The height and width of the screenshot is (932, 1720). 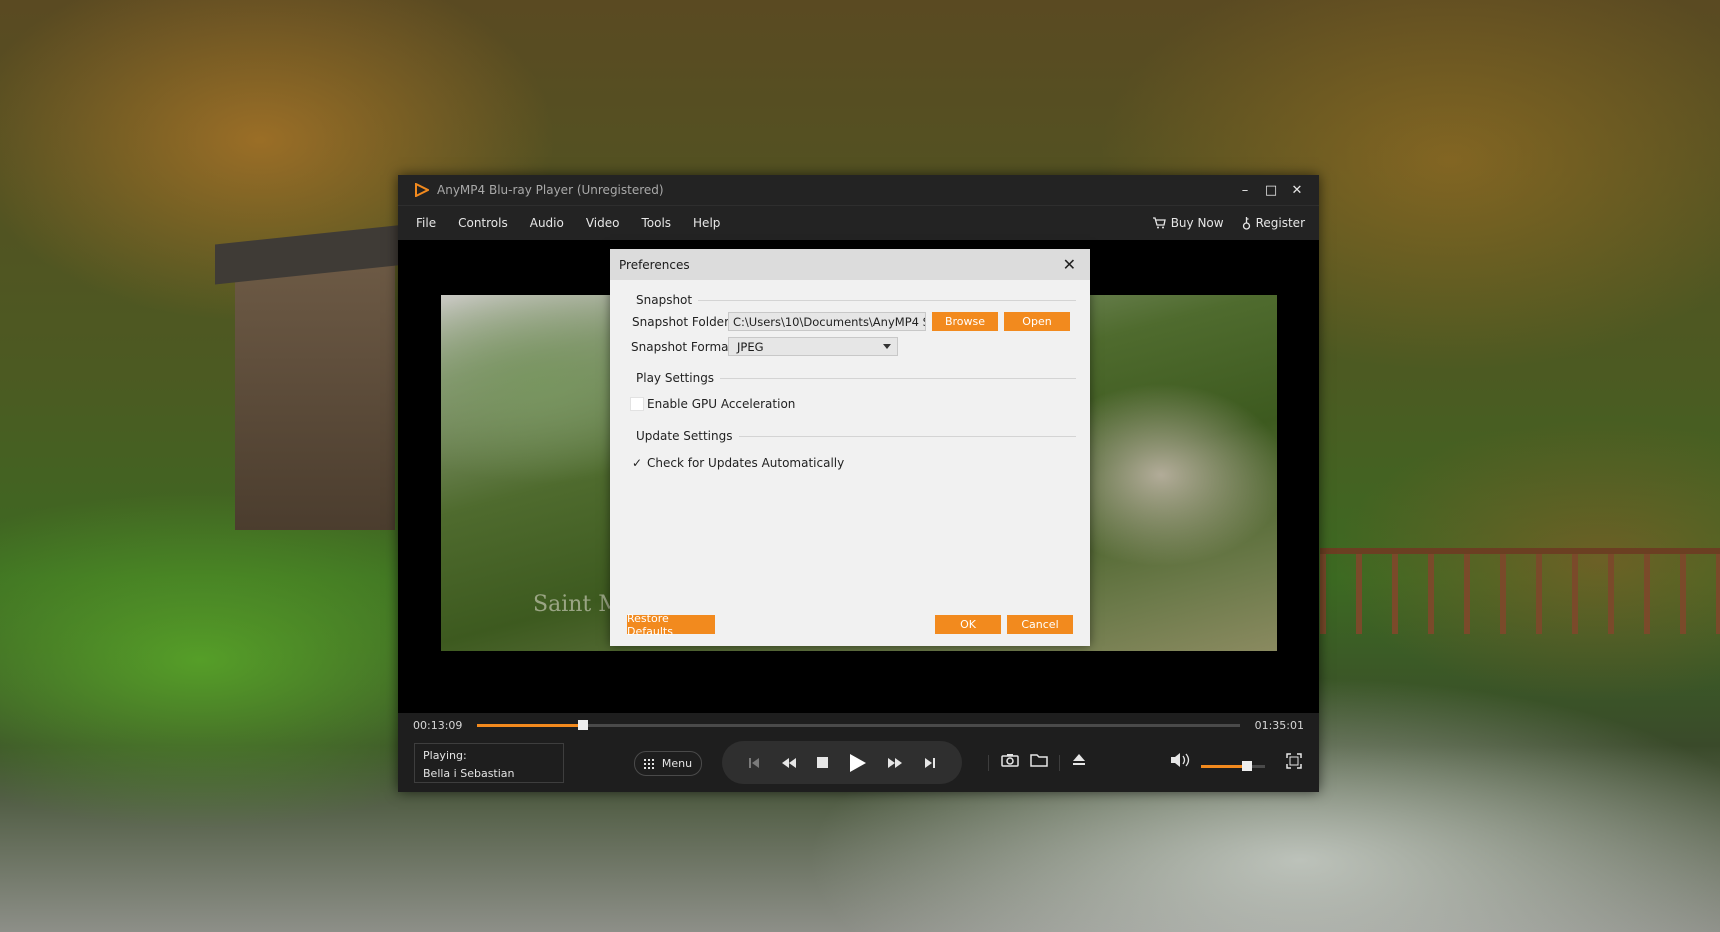 I want to click on chevron-down-icon, so click(x=887, y=346).